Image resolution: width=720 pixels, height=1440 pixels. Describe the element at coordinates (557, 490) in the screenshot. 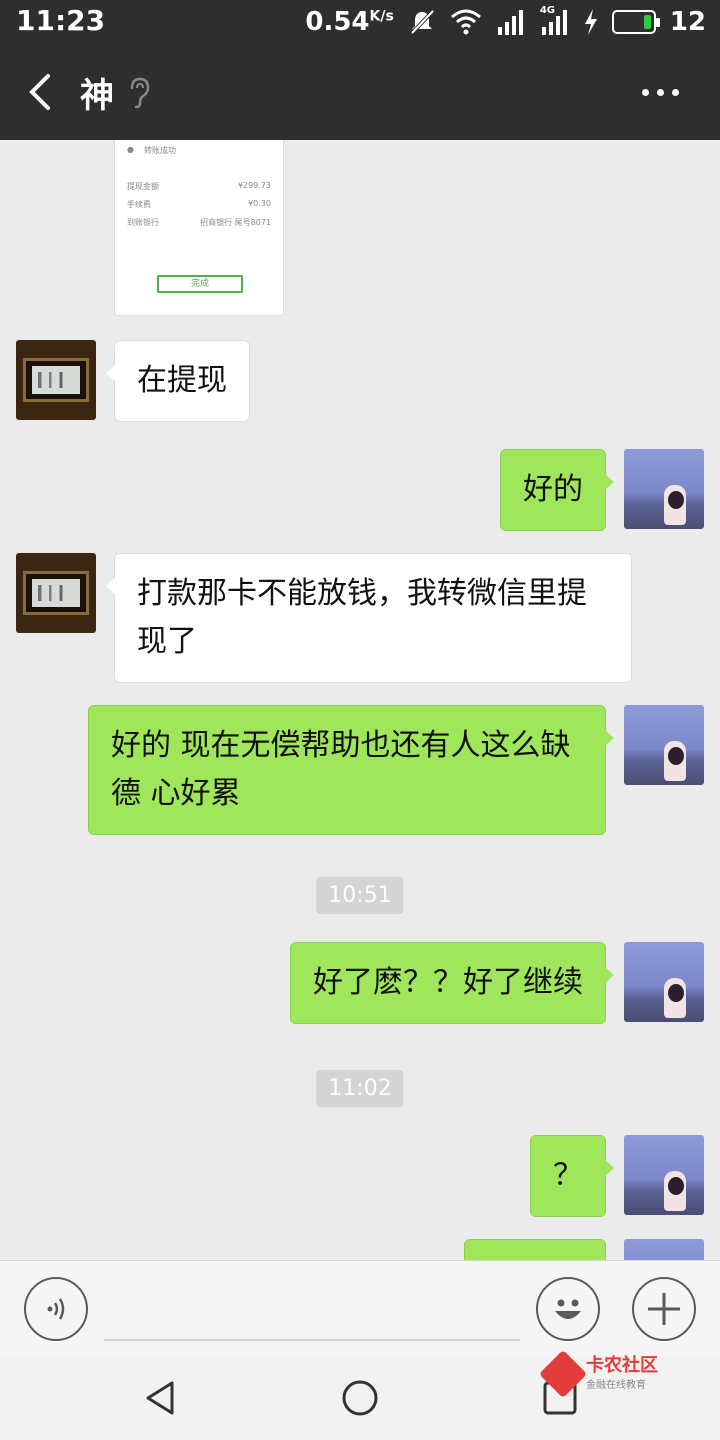

I see `message-bubble-right: 好的` at that location.